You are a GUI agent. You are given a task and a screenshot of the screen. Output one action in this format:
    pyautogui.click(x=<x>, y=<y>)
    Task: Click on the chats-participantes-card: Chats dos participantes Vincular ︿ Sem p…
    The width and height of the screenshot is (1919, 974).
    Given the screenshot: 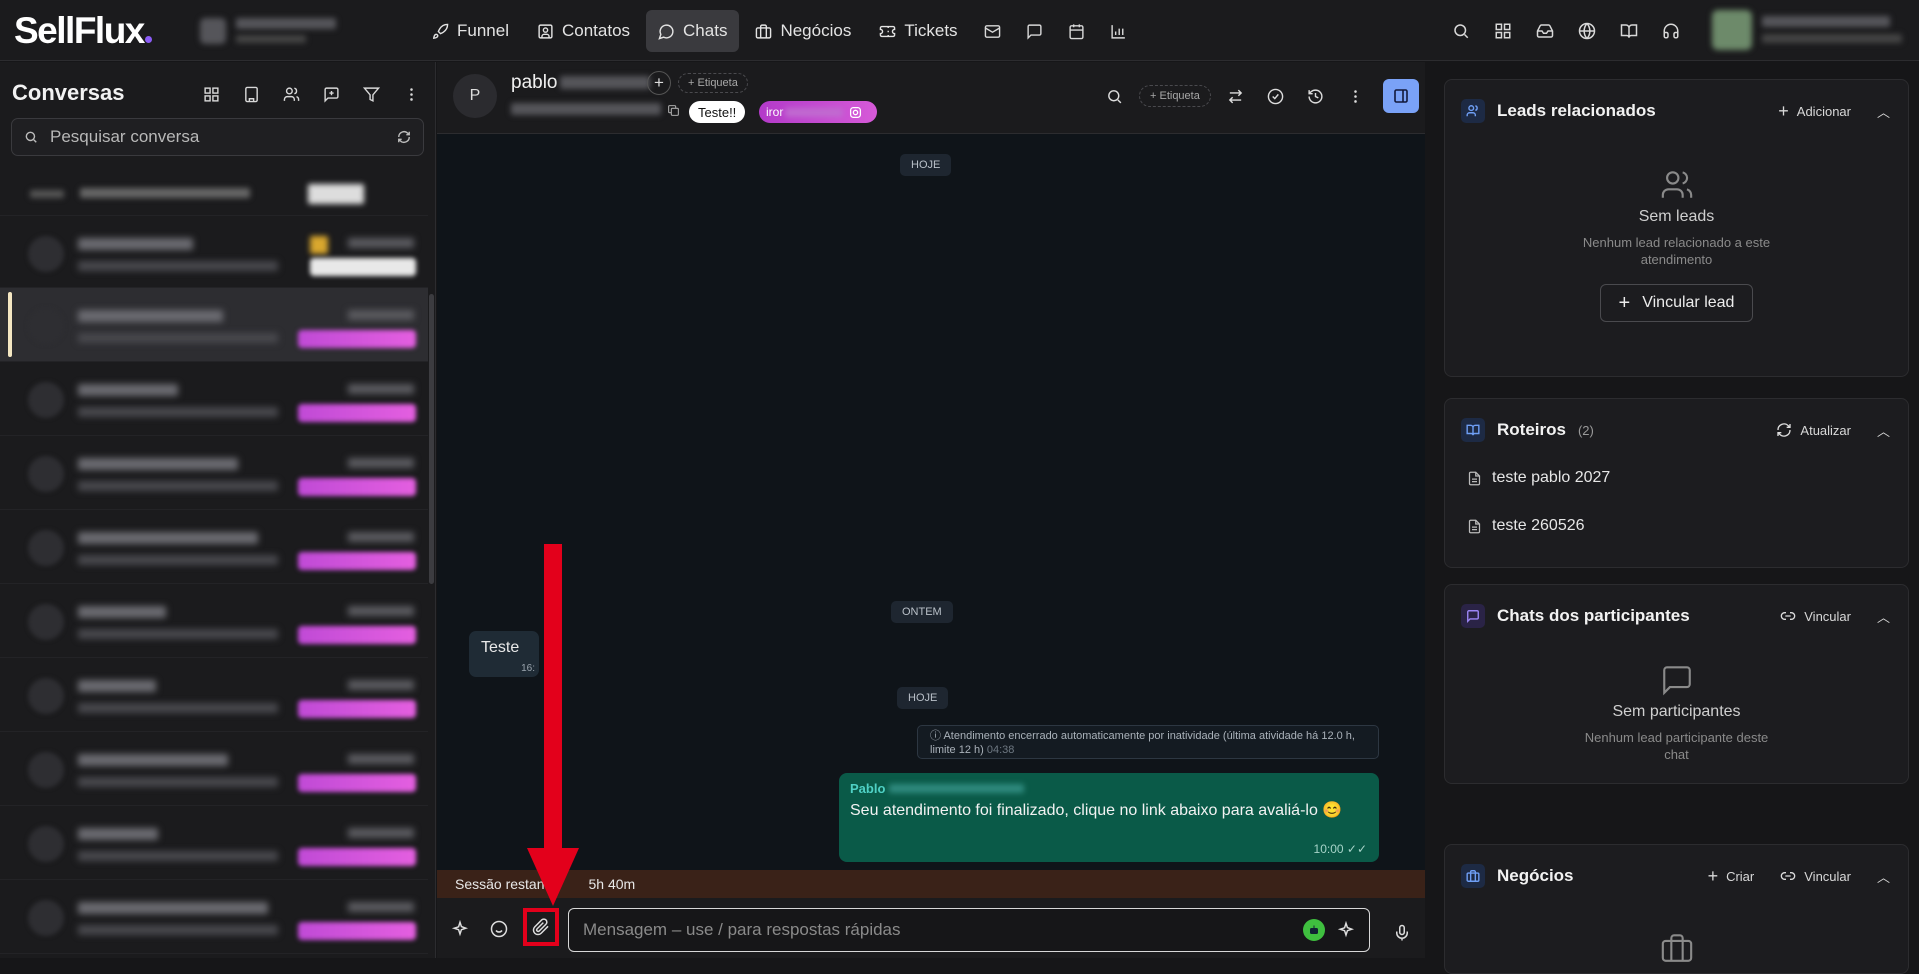 What is the action you would take?
    pyautogui.click(x=1676, y=684)
    